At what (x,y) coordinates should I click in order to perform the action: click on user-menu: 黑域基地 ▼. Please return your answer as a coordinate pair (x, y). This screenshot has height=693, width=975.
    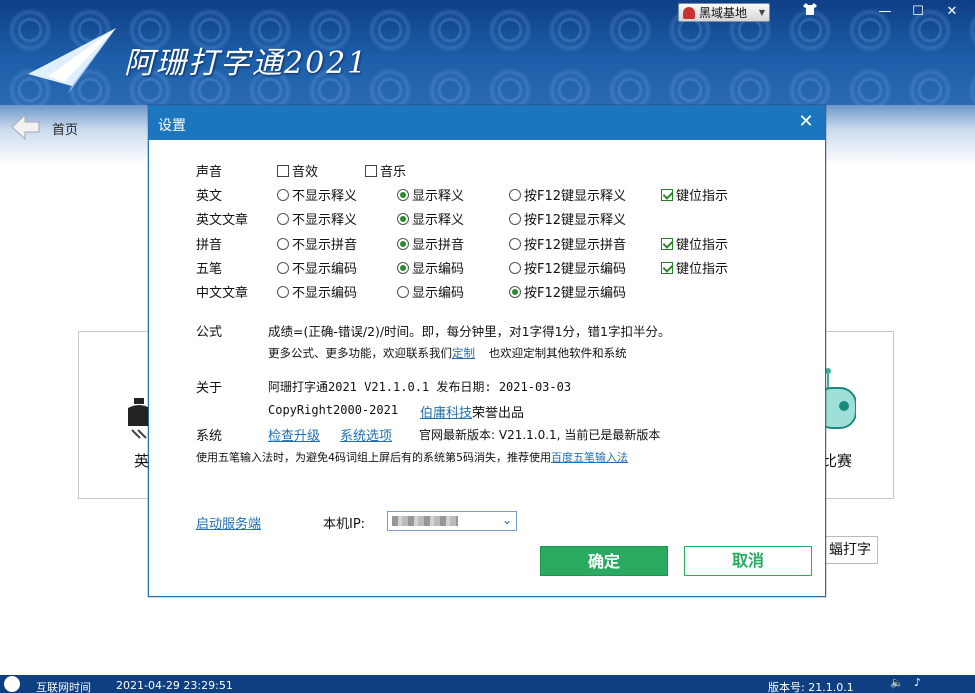
    Looking at the image, I should click on (724, 12).